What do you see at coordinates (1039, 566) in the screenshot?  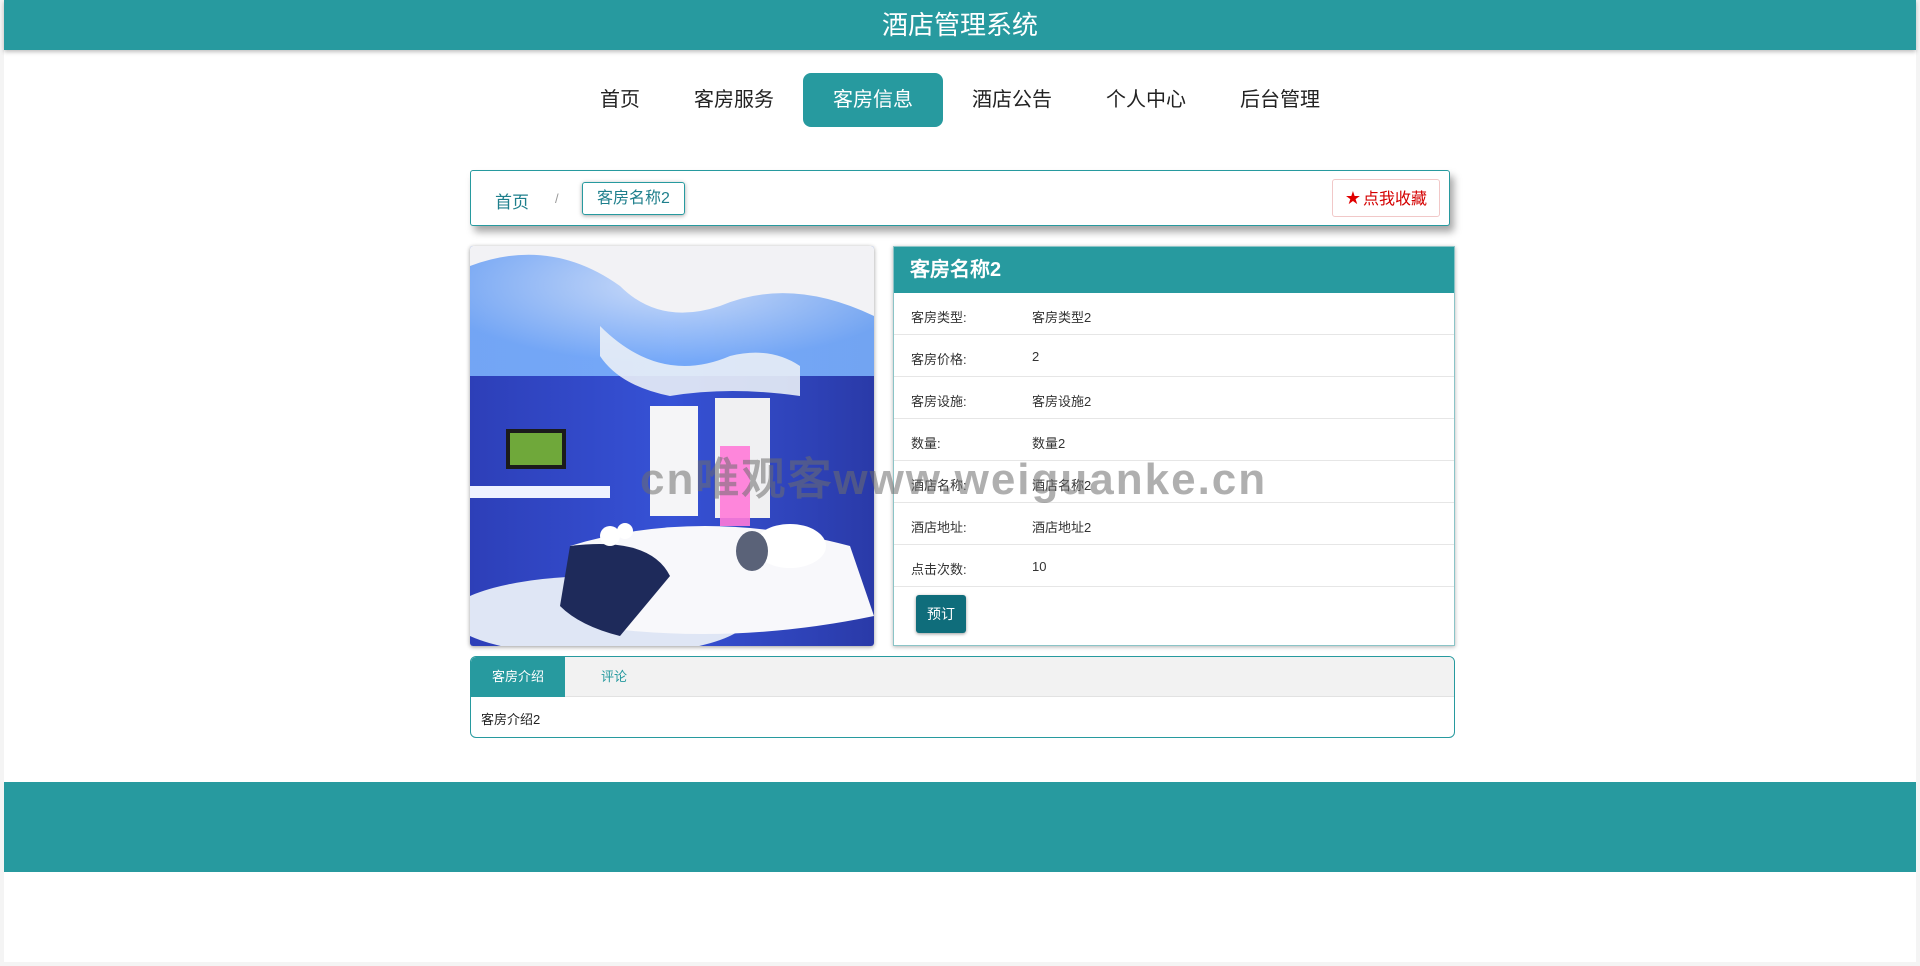 I see `field-value: 10` at bounding box center [1039, 566].